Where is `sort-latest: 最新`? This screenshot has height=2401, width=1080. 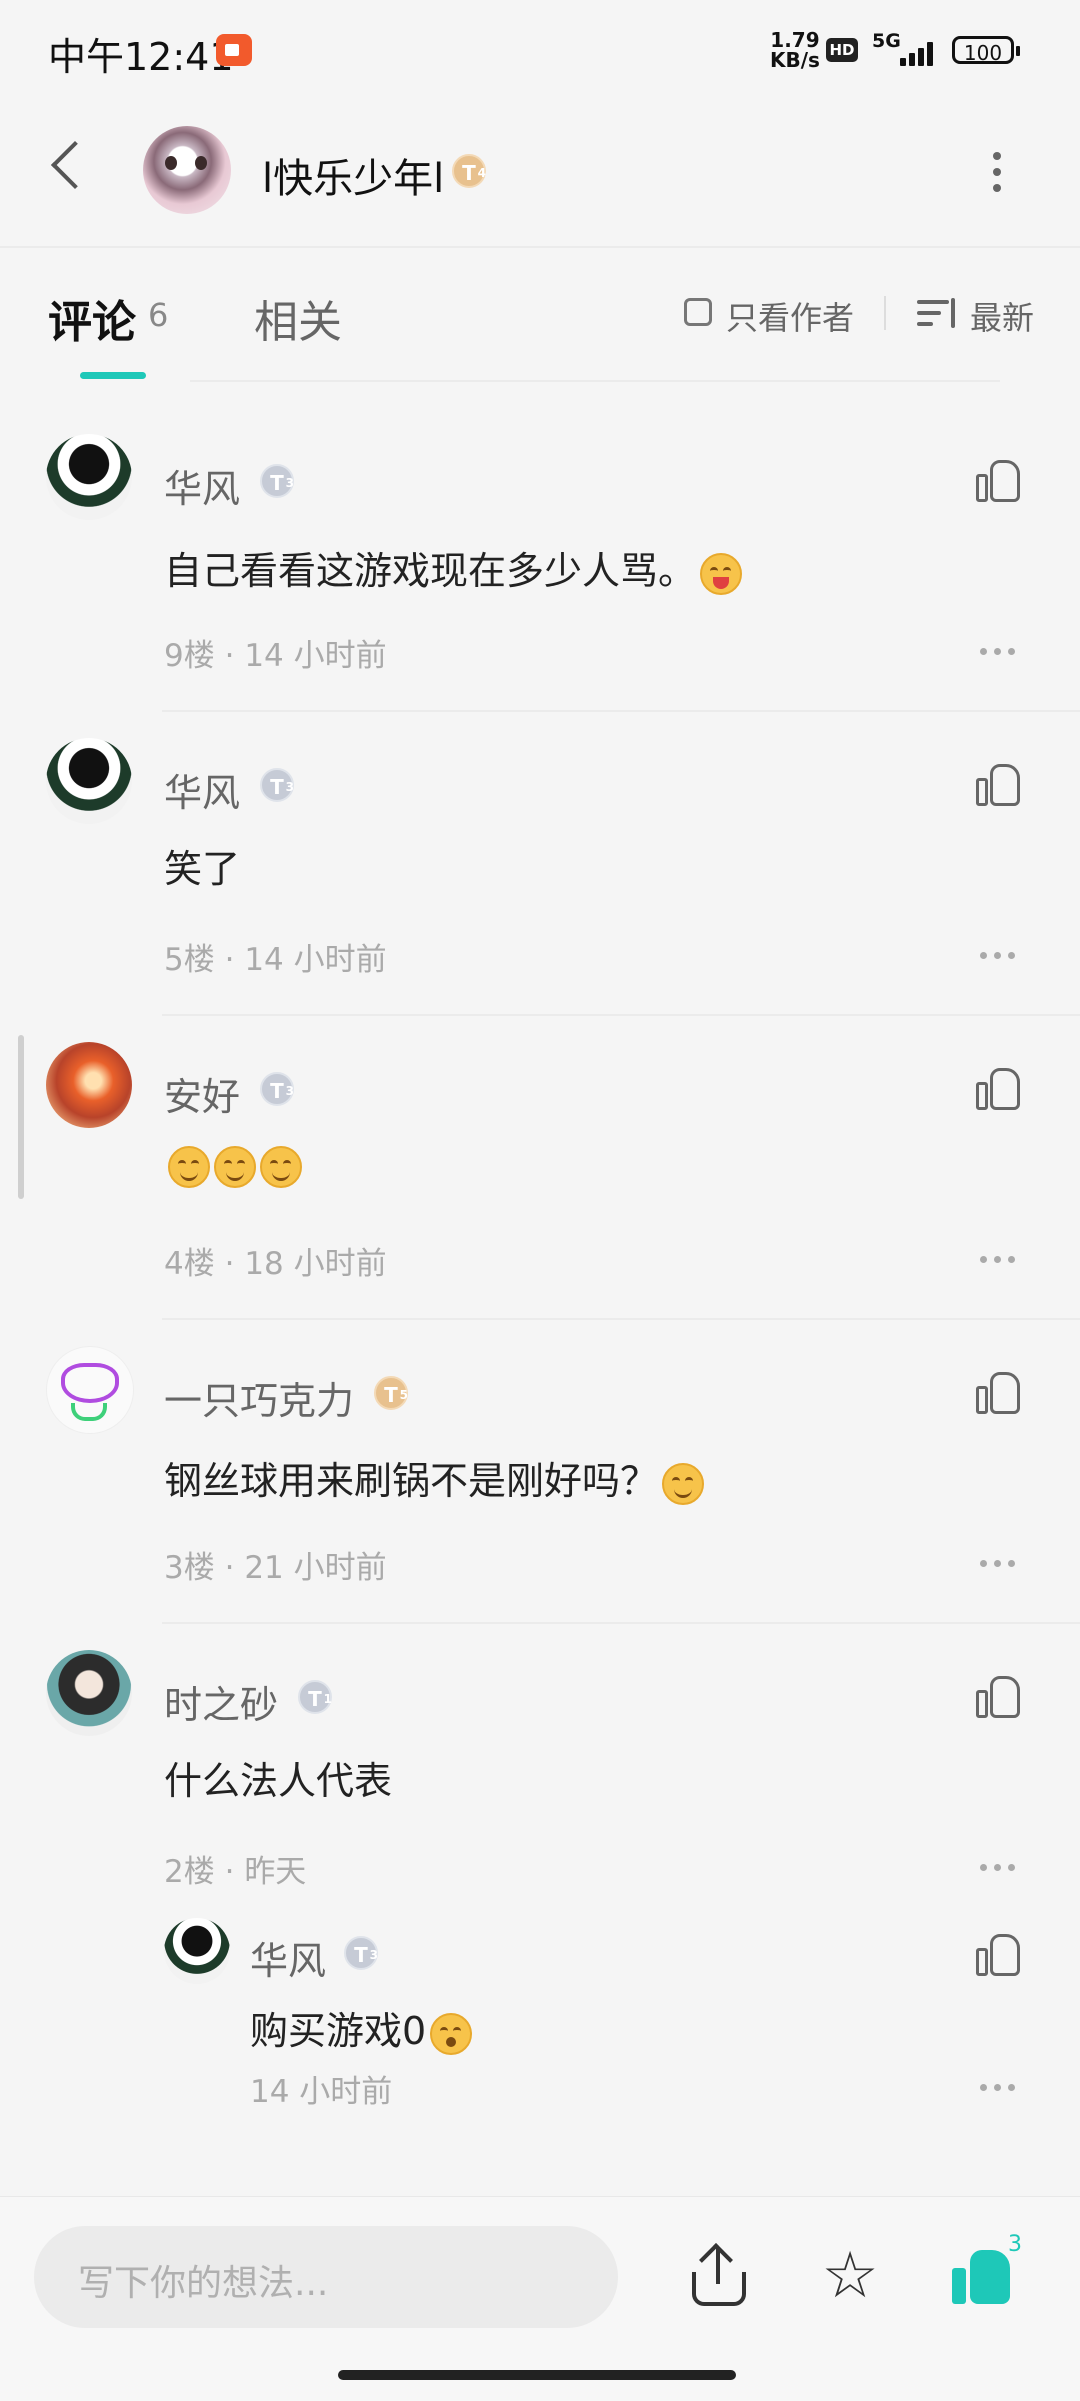
sort-latest: 最新 is located at coordinates (1002, 316).